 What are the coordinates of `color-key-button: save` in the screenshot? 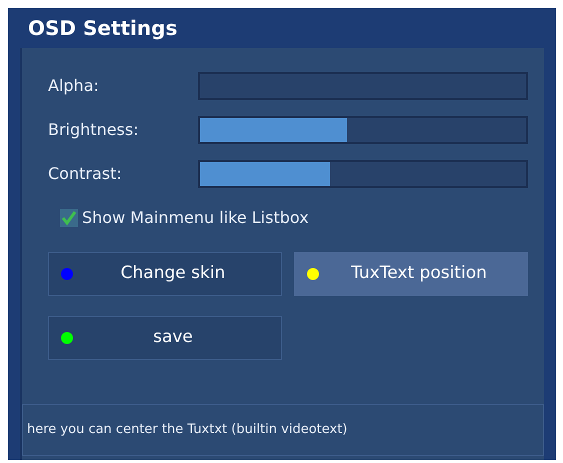 It's located at (165, 338).